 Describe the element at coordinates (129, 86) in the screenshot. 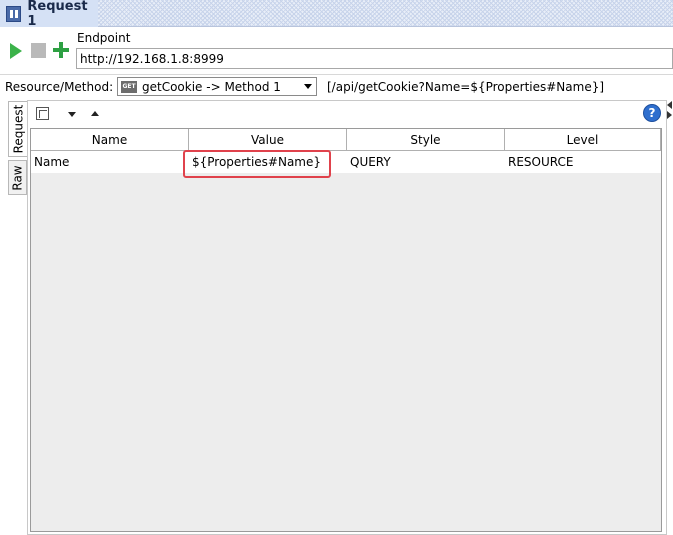

I see `get-method-icon: GET` at that location.